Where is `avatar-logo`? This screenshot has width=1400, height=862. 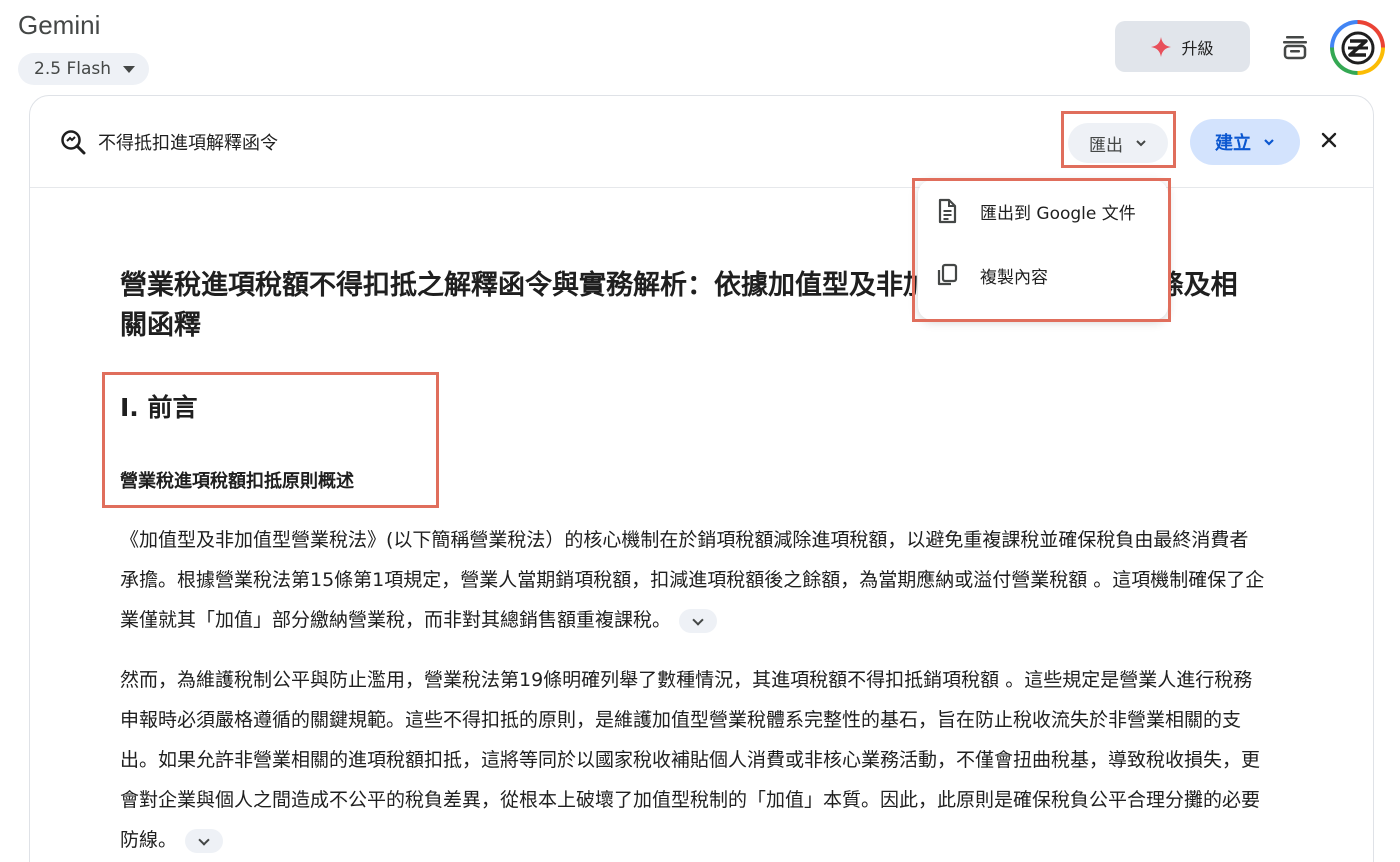 avatar-logo is located at coordinates (1357, 47).